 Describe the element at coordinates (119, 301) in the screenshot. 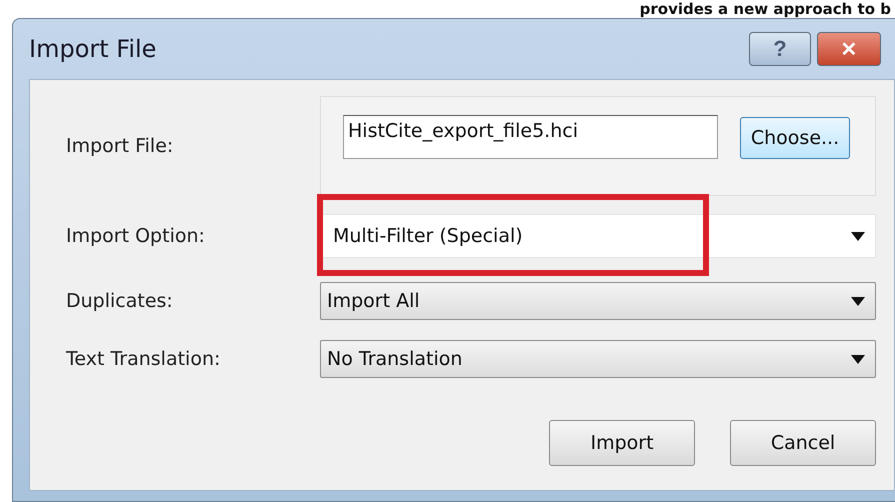

I see `field-label: Duplicates:` at that location.